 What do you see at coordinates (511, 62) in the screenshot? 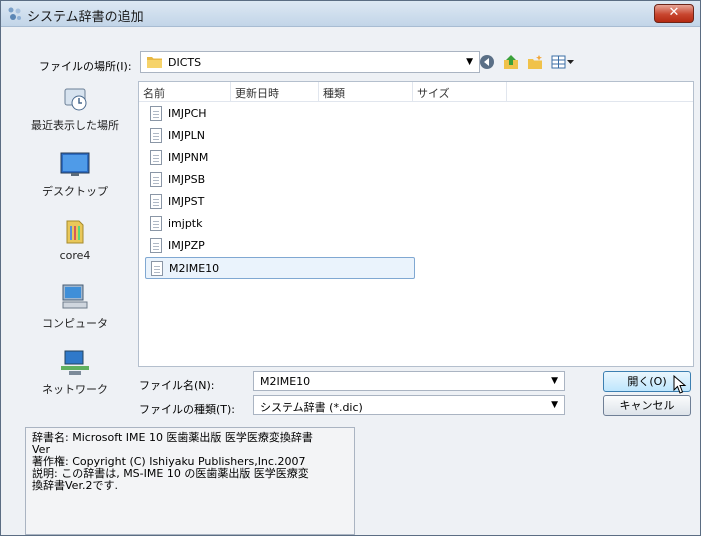
I see `up-folder-icon` at bounding box center [511, 62].